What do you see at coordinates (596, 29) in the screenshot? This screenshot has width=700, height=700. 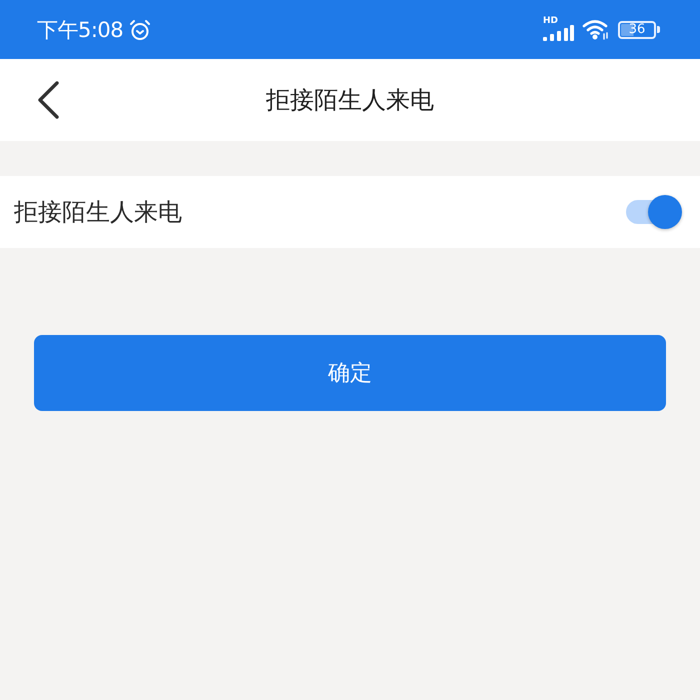 I see `wifi-icon` at bounding box center [596, 29].